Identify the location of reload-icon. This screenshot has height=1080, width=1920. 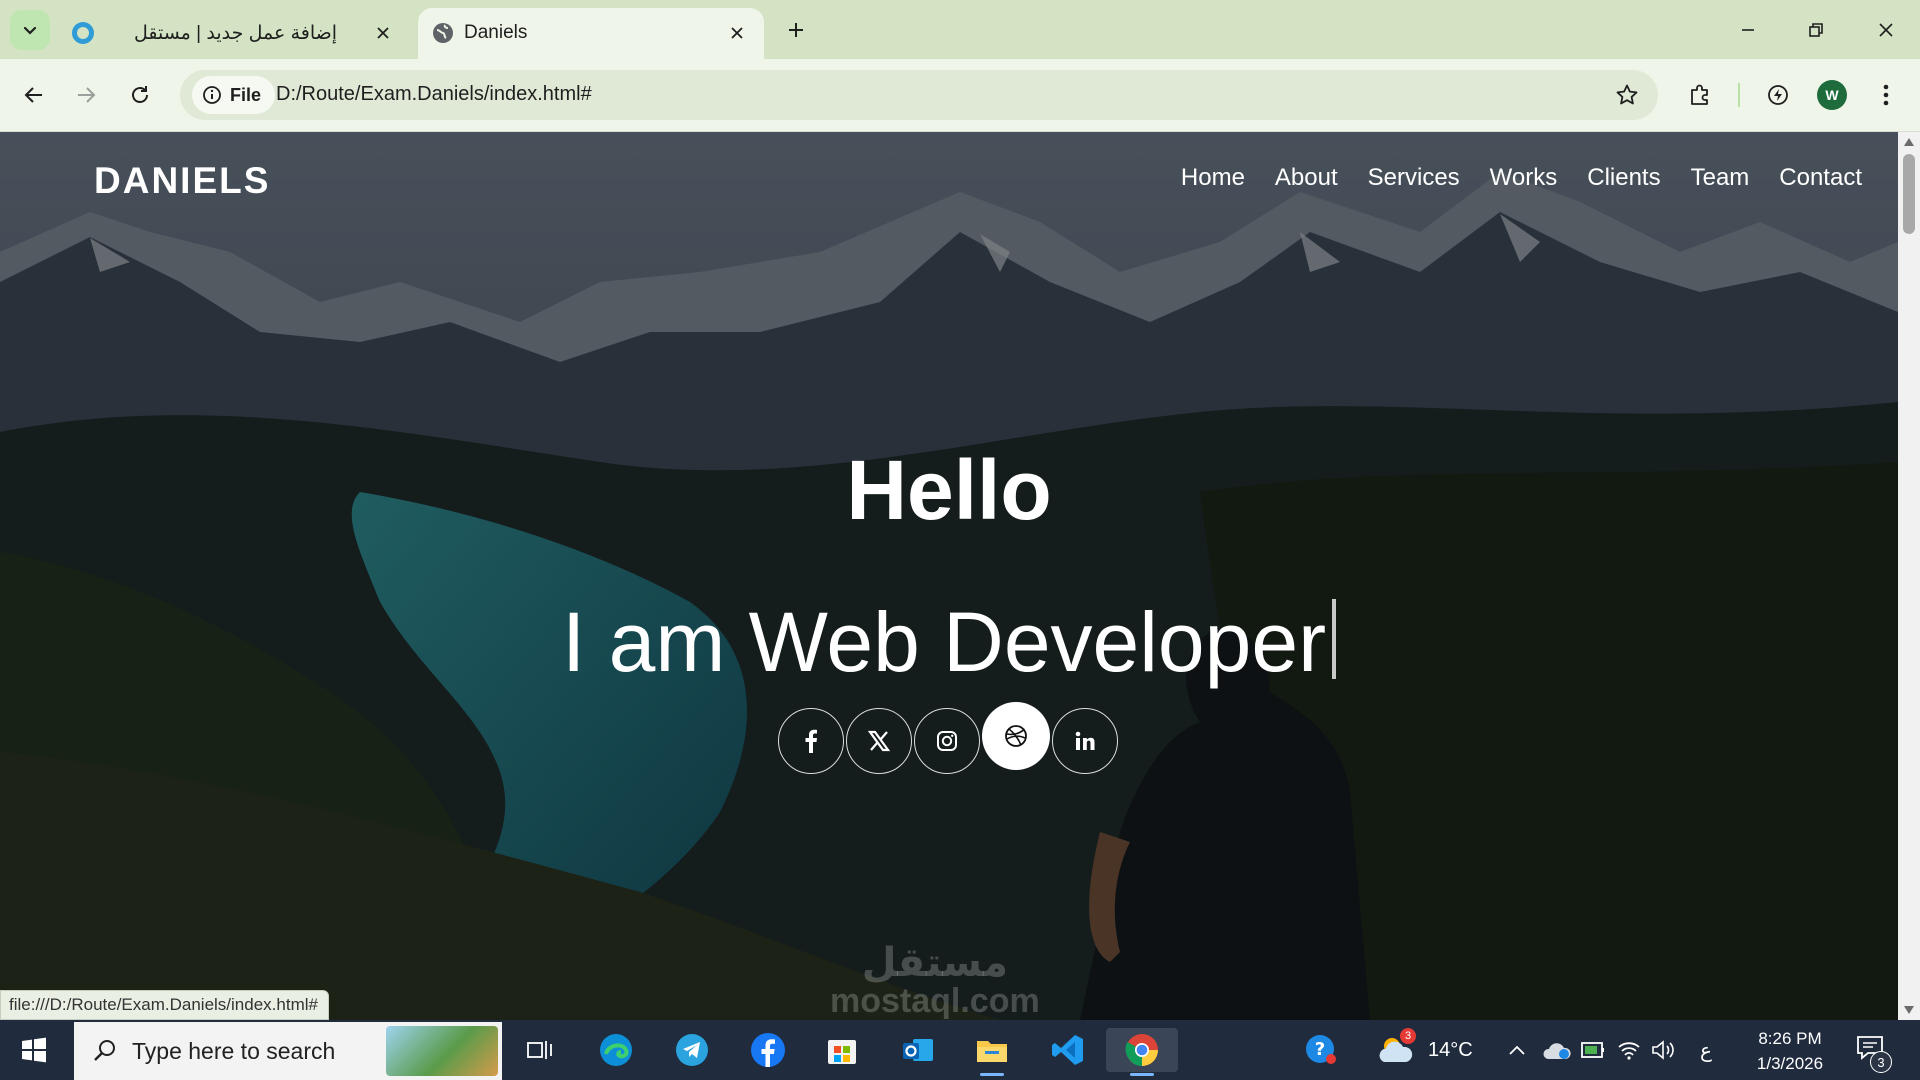
(140, 94).